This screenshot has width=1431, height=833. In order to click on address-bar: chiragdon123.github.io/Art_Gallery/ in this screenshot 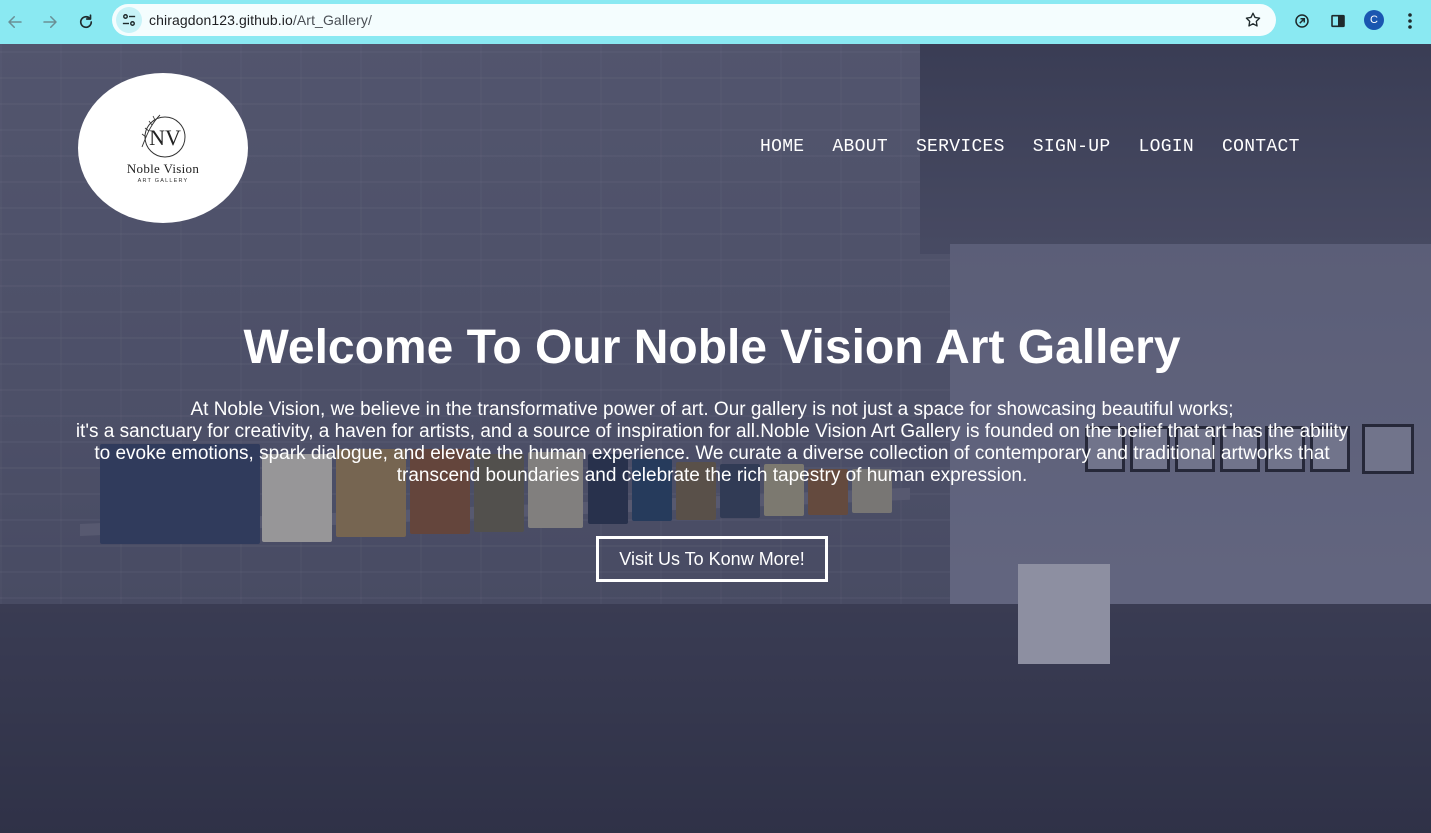, I will do `click(694, 20)`.